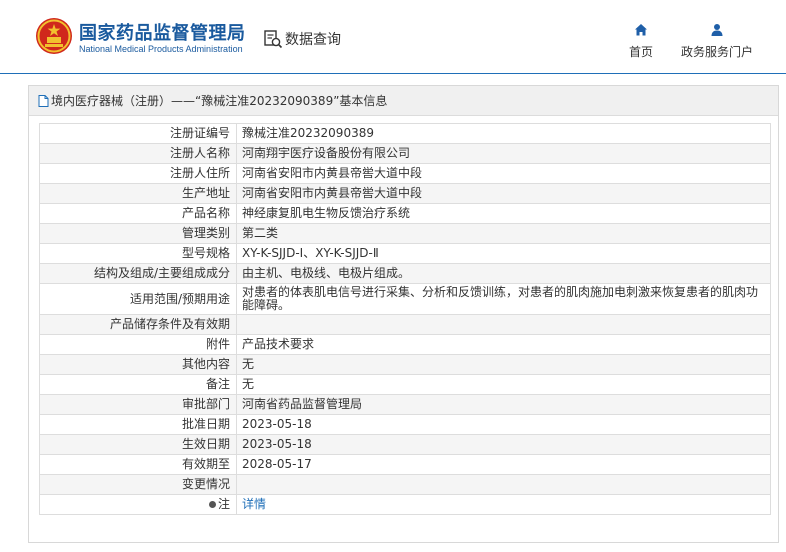  What do you see at coordinates (503, 273) in the screenshot?
I see `row-value: 由主机、电极线、电极片组成。` at bounding box center [503, 273].